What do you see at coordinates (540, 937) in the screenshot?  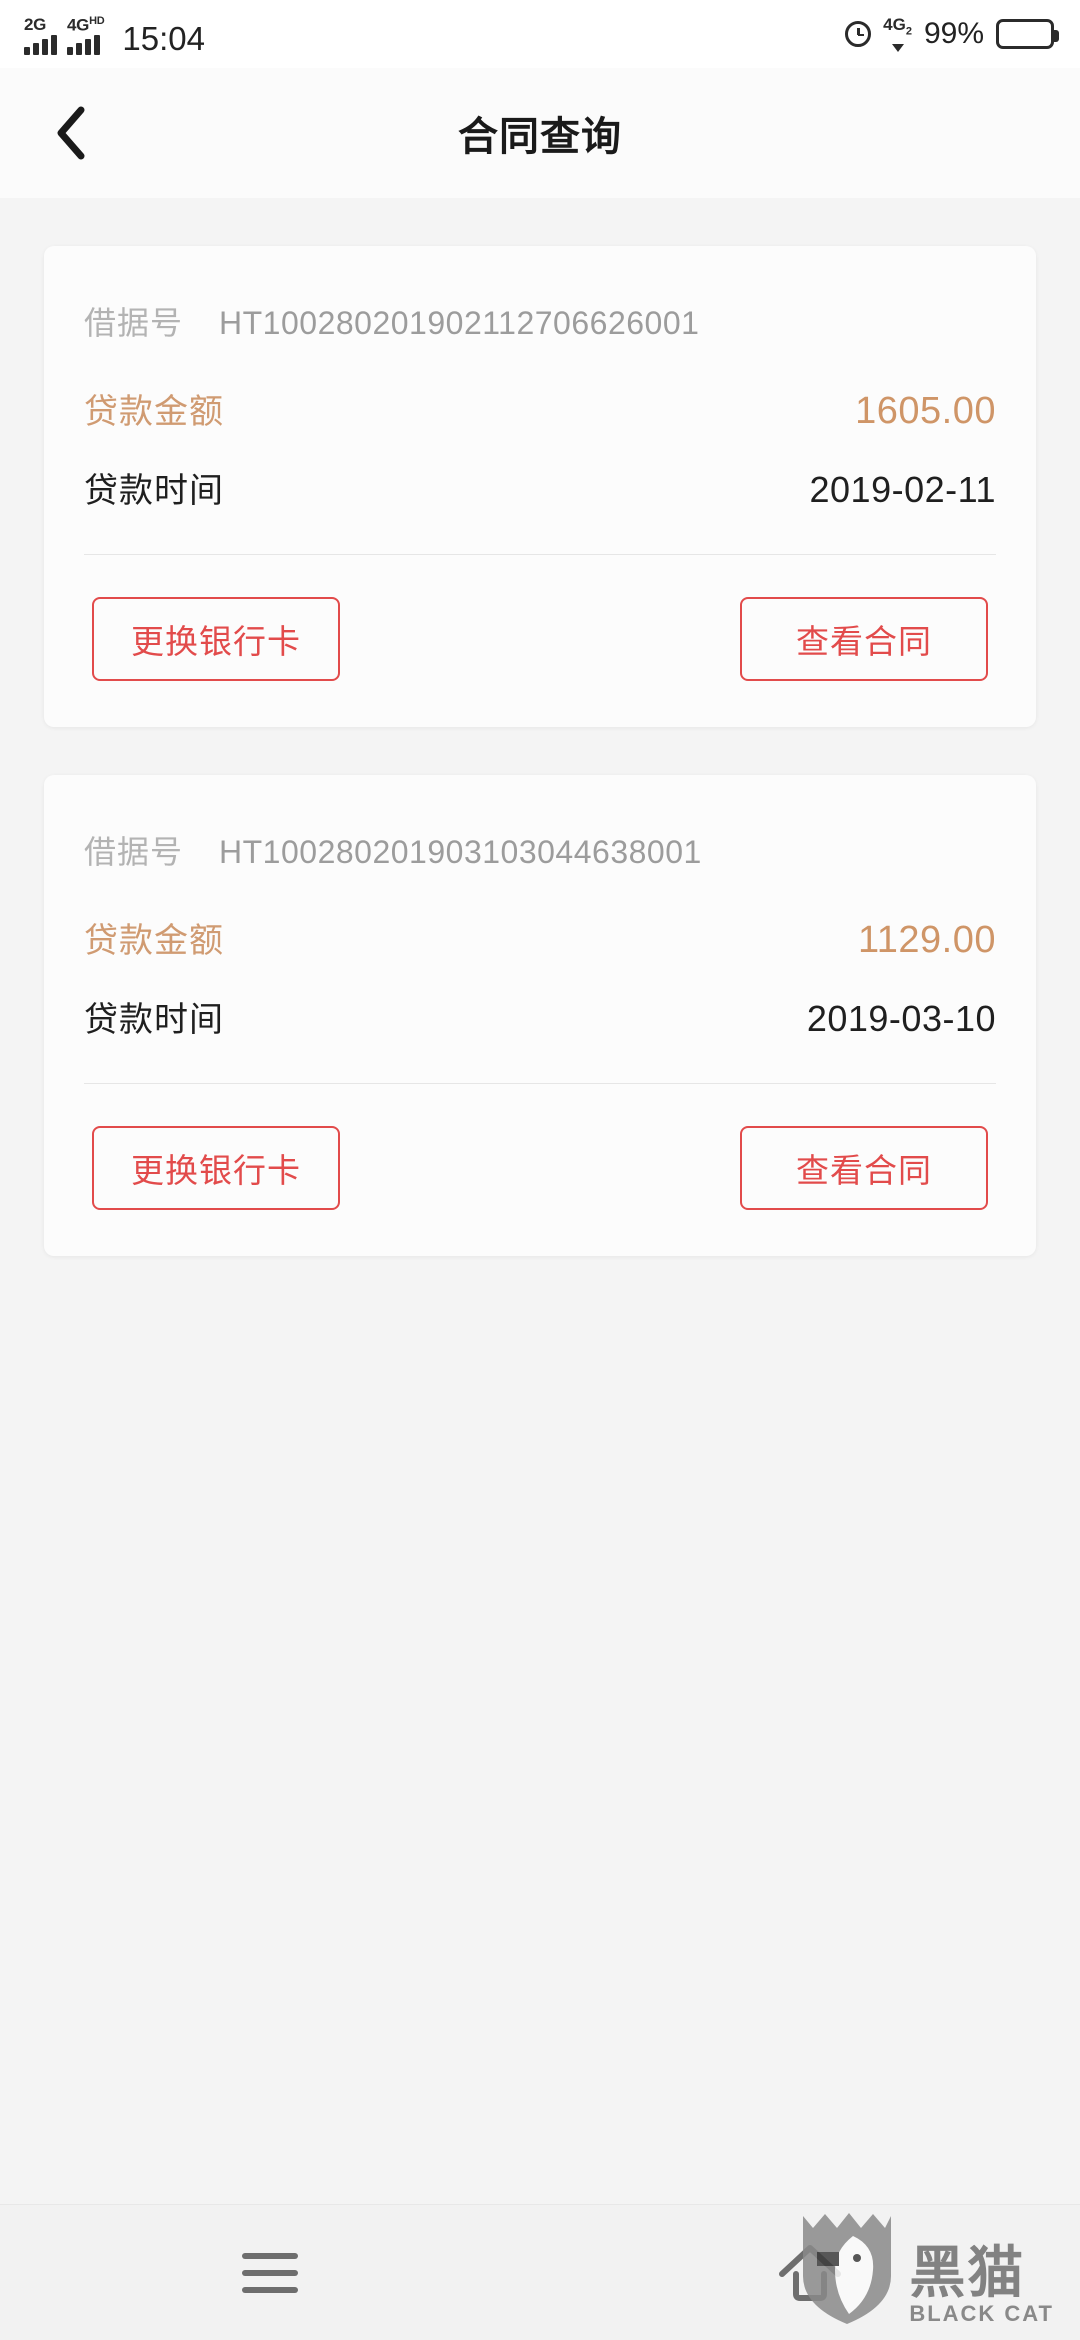 I see `loan-amount-row: 贷款金额 1129.00` at bounding box center [540, 937].